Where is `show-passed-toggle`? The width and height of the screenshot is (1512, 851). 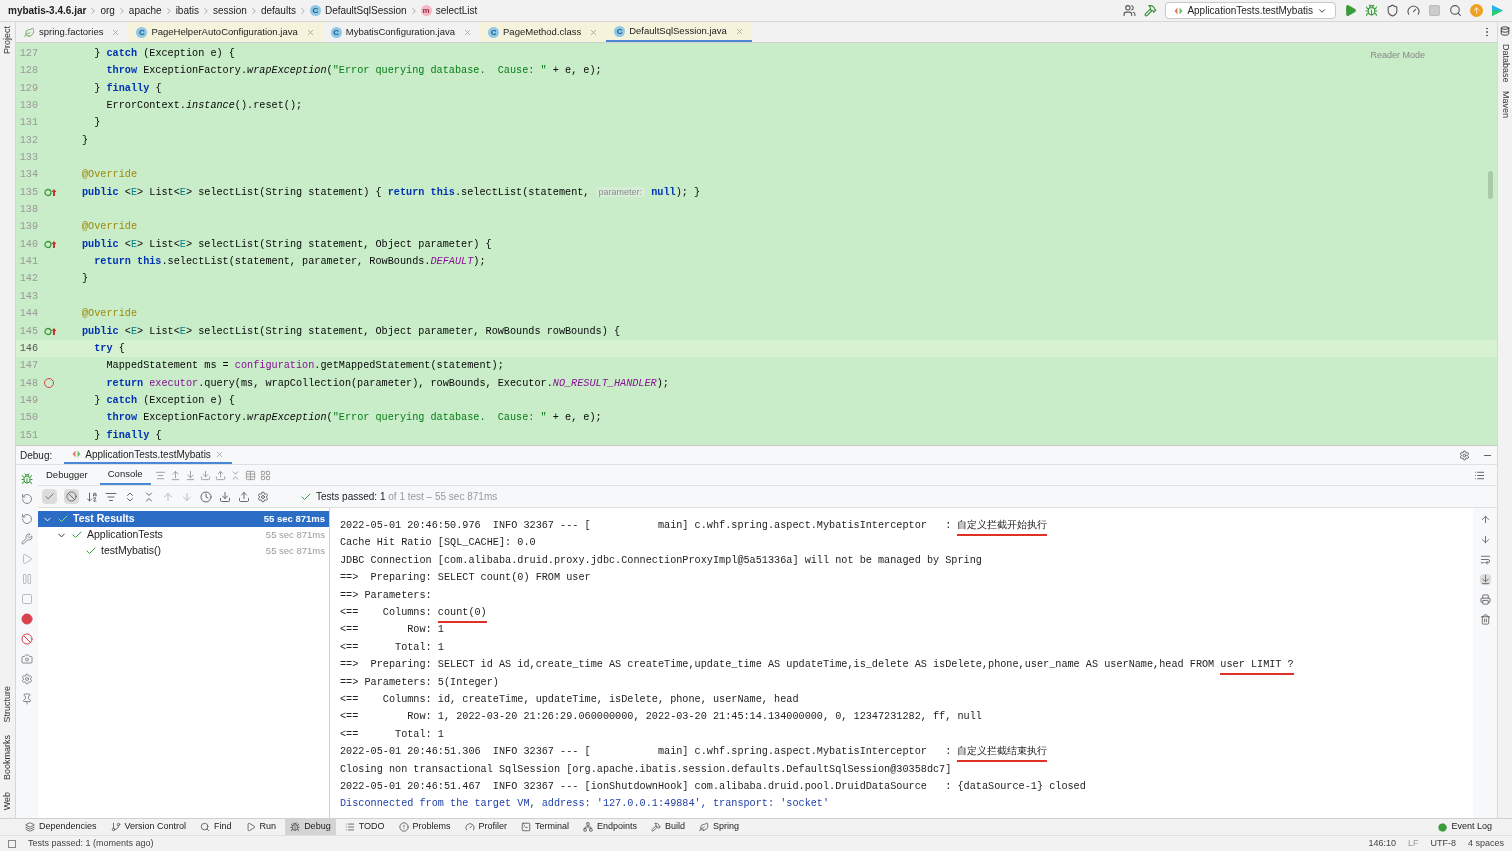 show-passed-toggle is located at coordinates (49, 496).